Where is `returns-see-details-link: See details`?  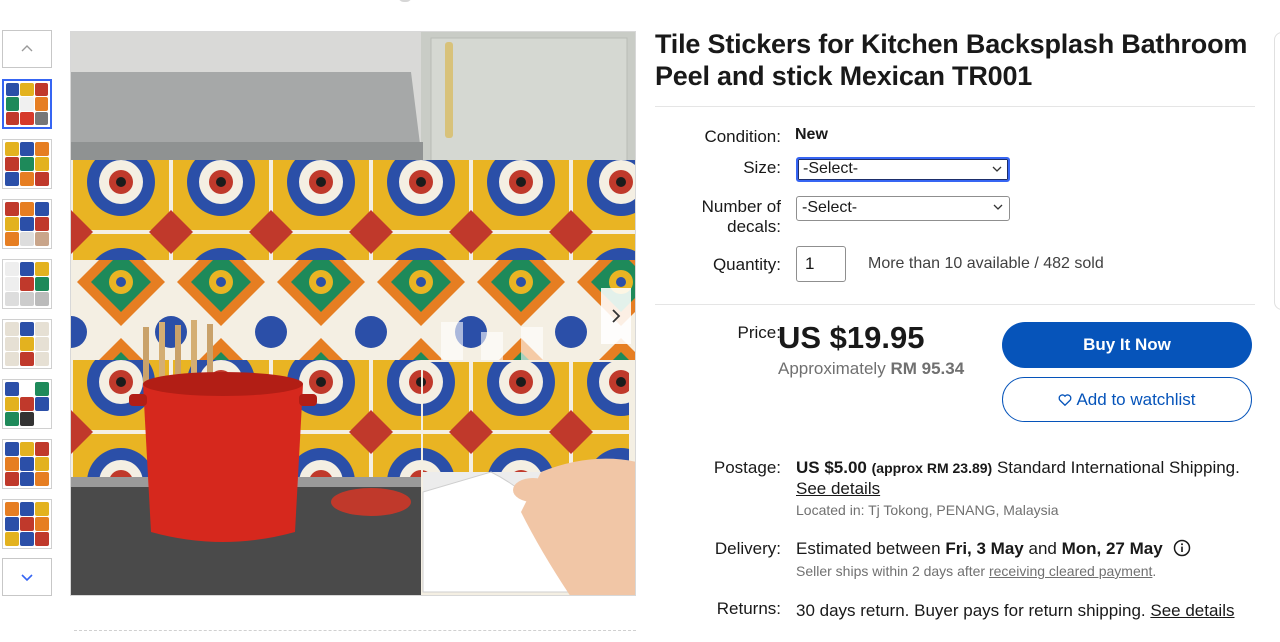 returns-see-details-link: See details is located at coordinates (1192, 610).